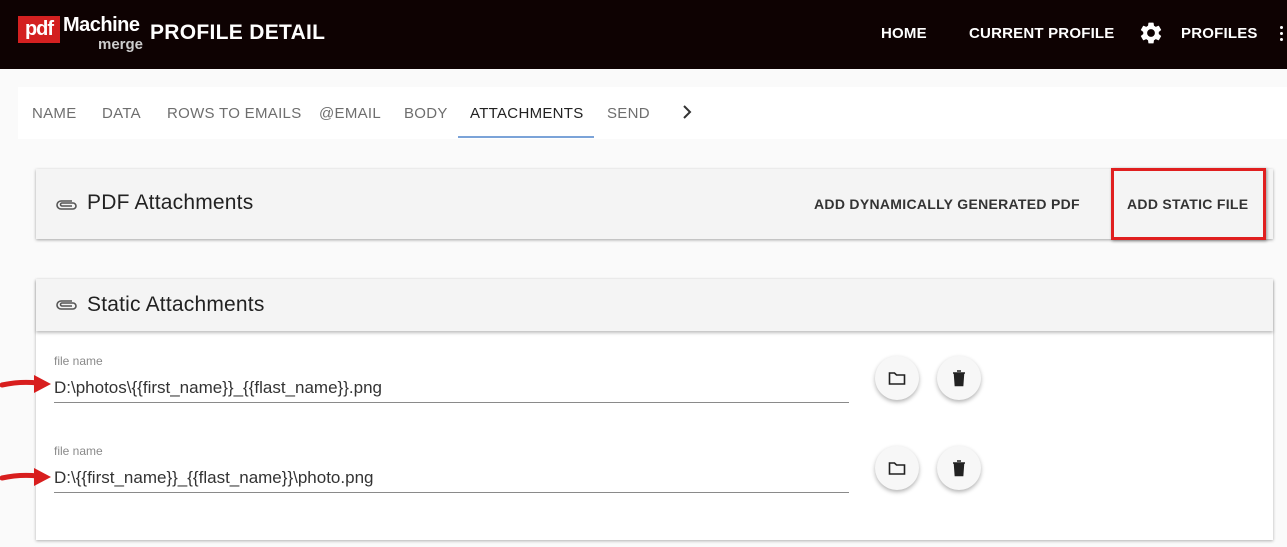  What do you see at coordinates (39, 29) in the screenshot?
I see `logo-pdf-text: pdf` at bounding box center [39, 29].